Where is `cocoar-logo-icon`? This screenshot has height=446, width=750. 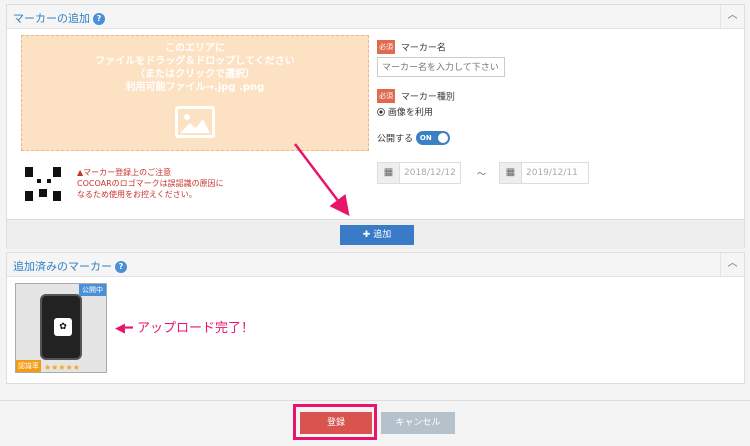 cocoar-logo-icon is located at coordinates (44, 185).